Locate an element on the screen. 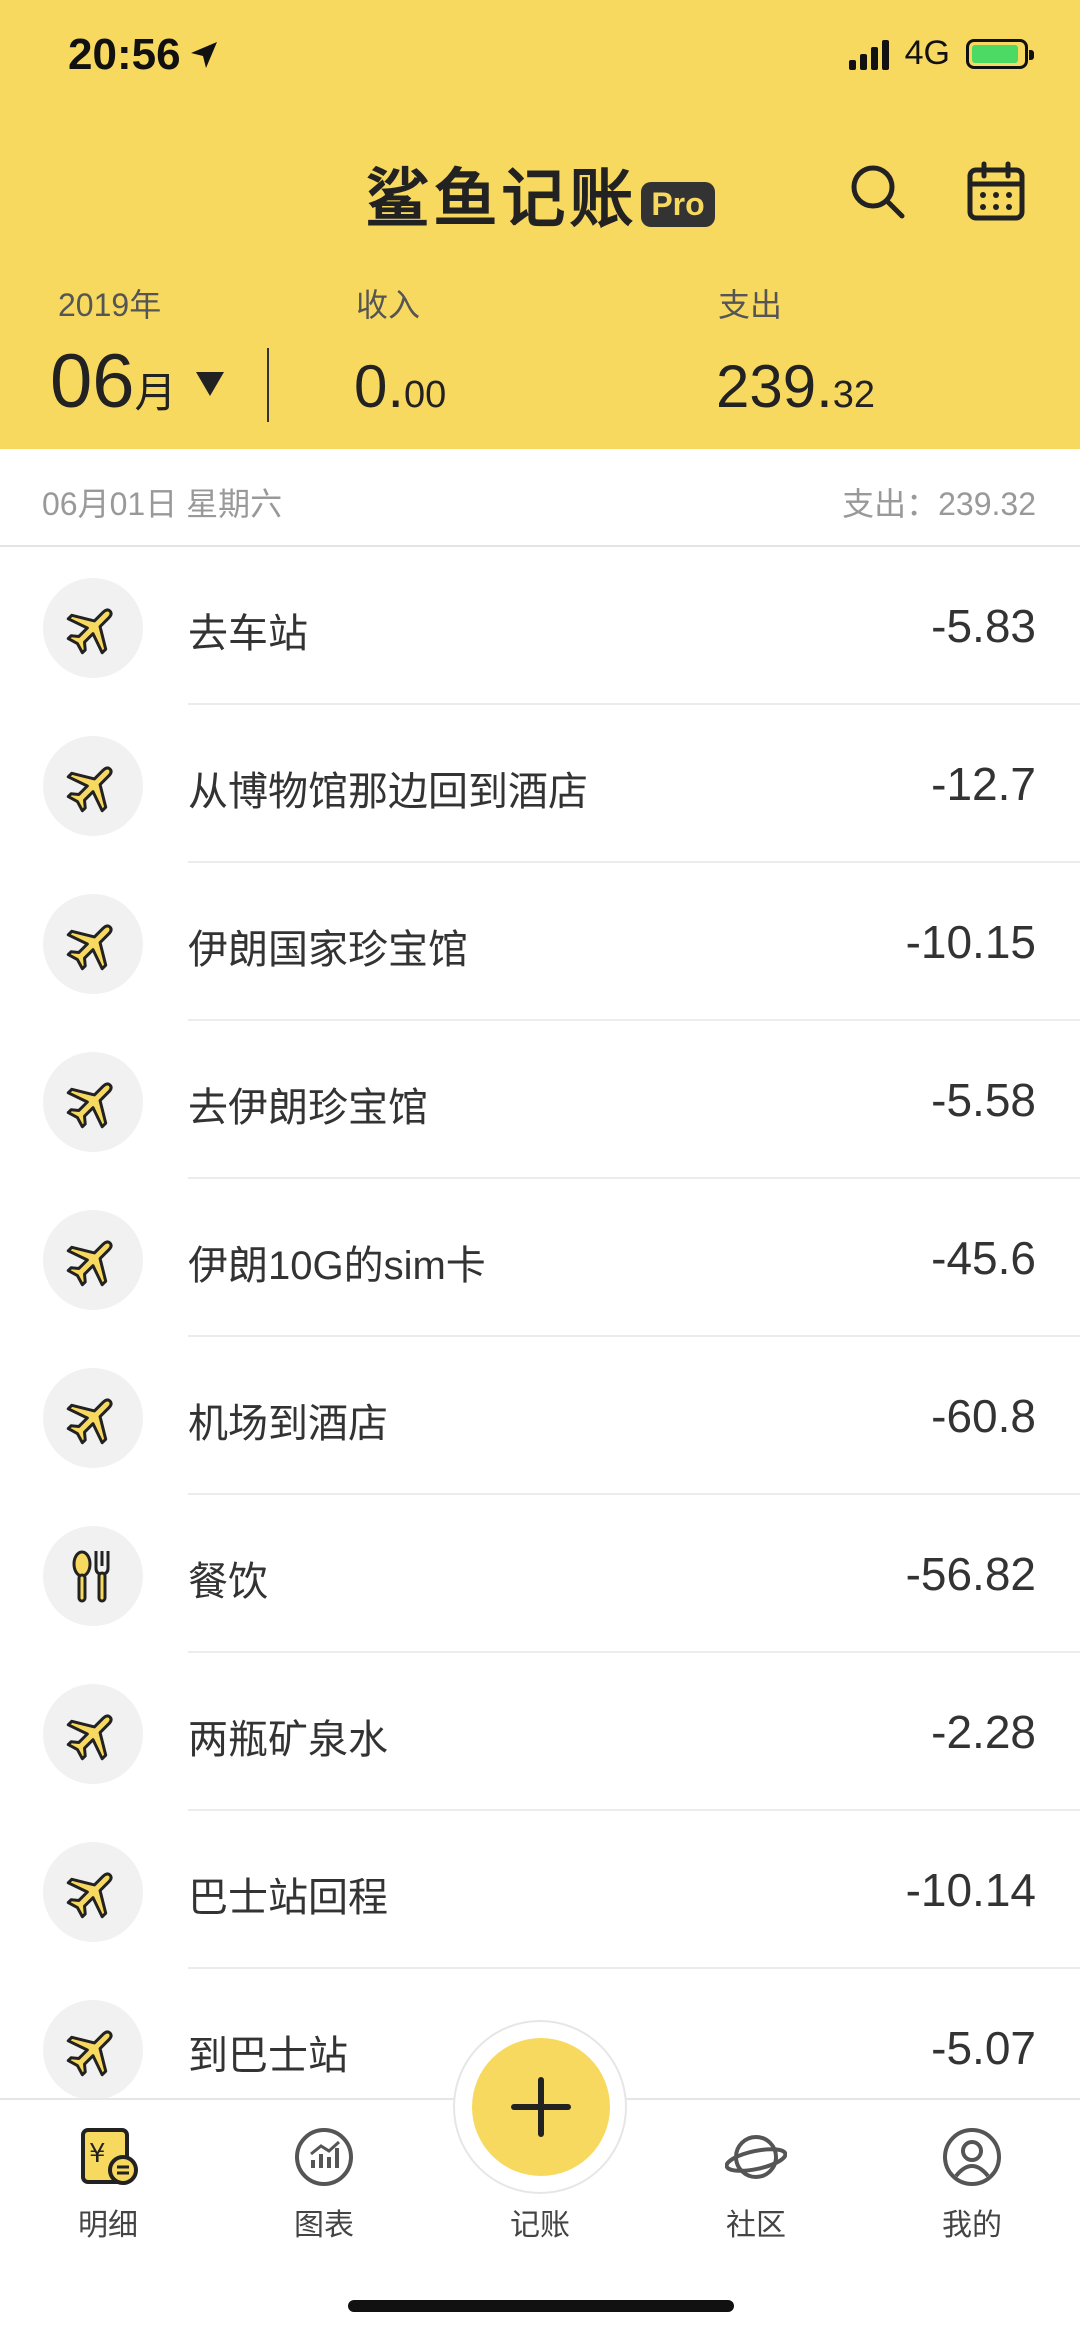 The width and height of the screenshot is (1080, 2338). item-amount: -2.28 is located at coordinates (983, 1732).